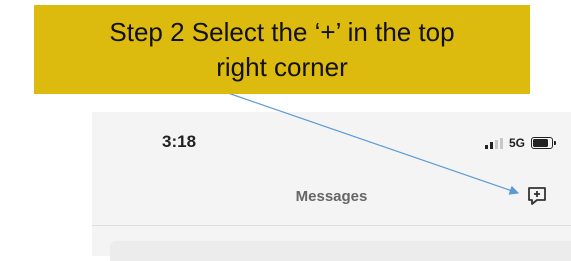  Describe the element at coordinates (331, 225) in the screenshot. I see `header-divider` at that location.